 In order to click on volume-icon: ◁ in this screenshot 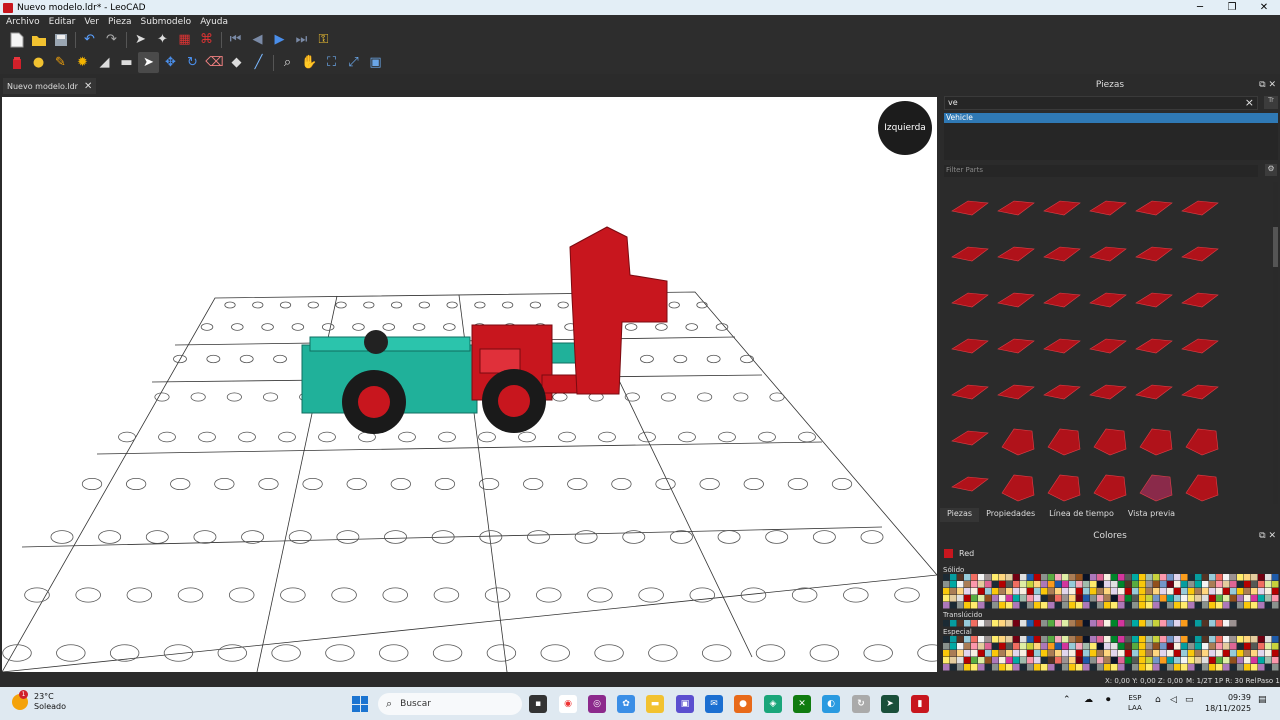, I will do `click(1173, 700)`.